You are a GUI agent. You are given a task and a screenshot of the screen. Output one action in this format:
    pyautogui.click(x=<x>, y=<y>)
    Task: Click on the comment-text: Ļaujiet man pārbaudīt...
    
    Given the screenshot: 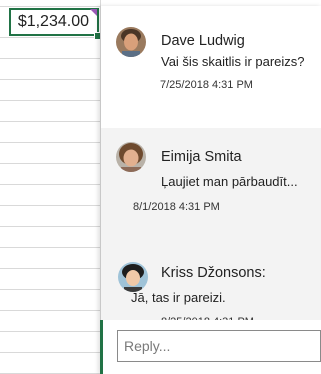 What is the action you would take?
    pyautogui.click(x=229, y=181)
    